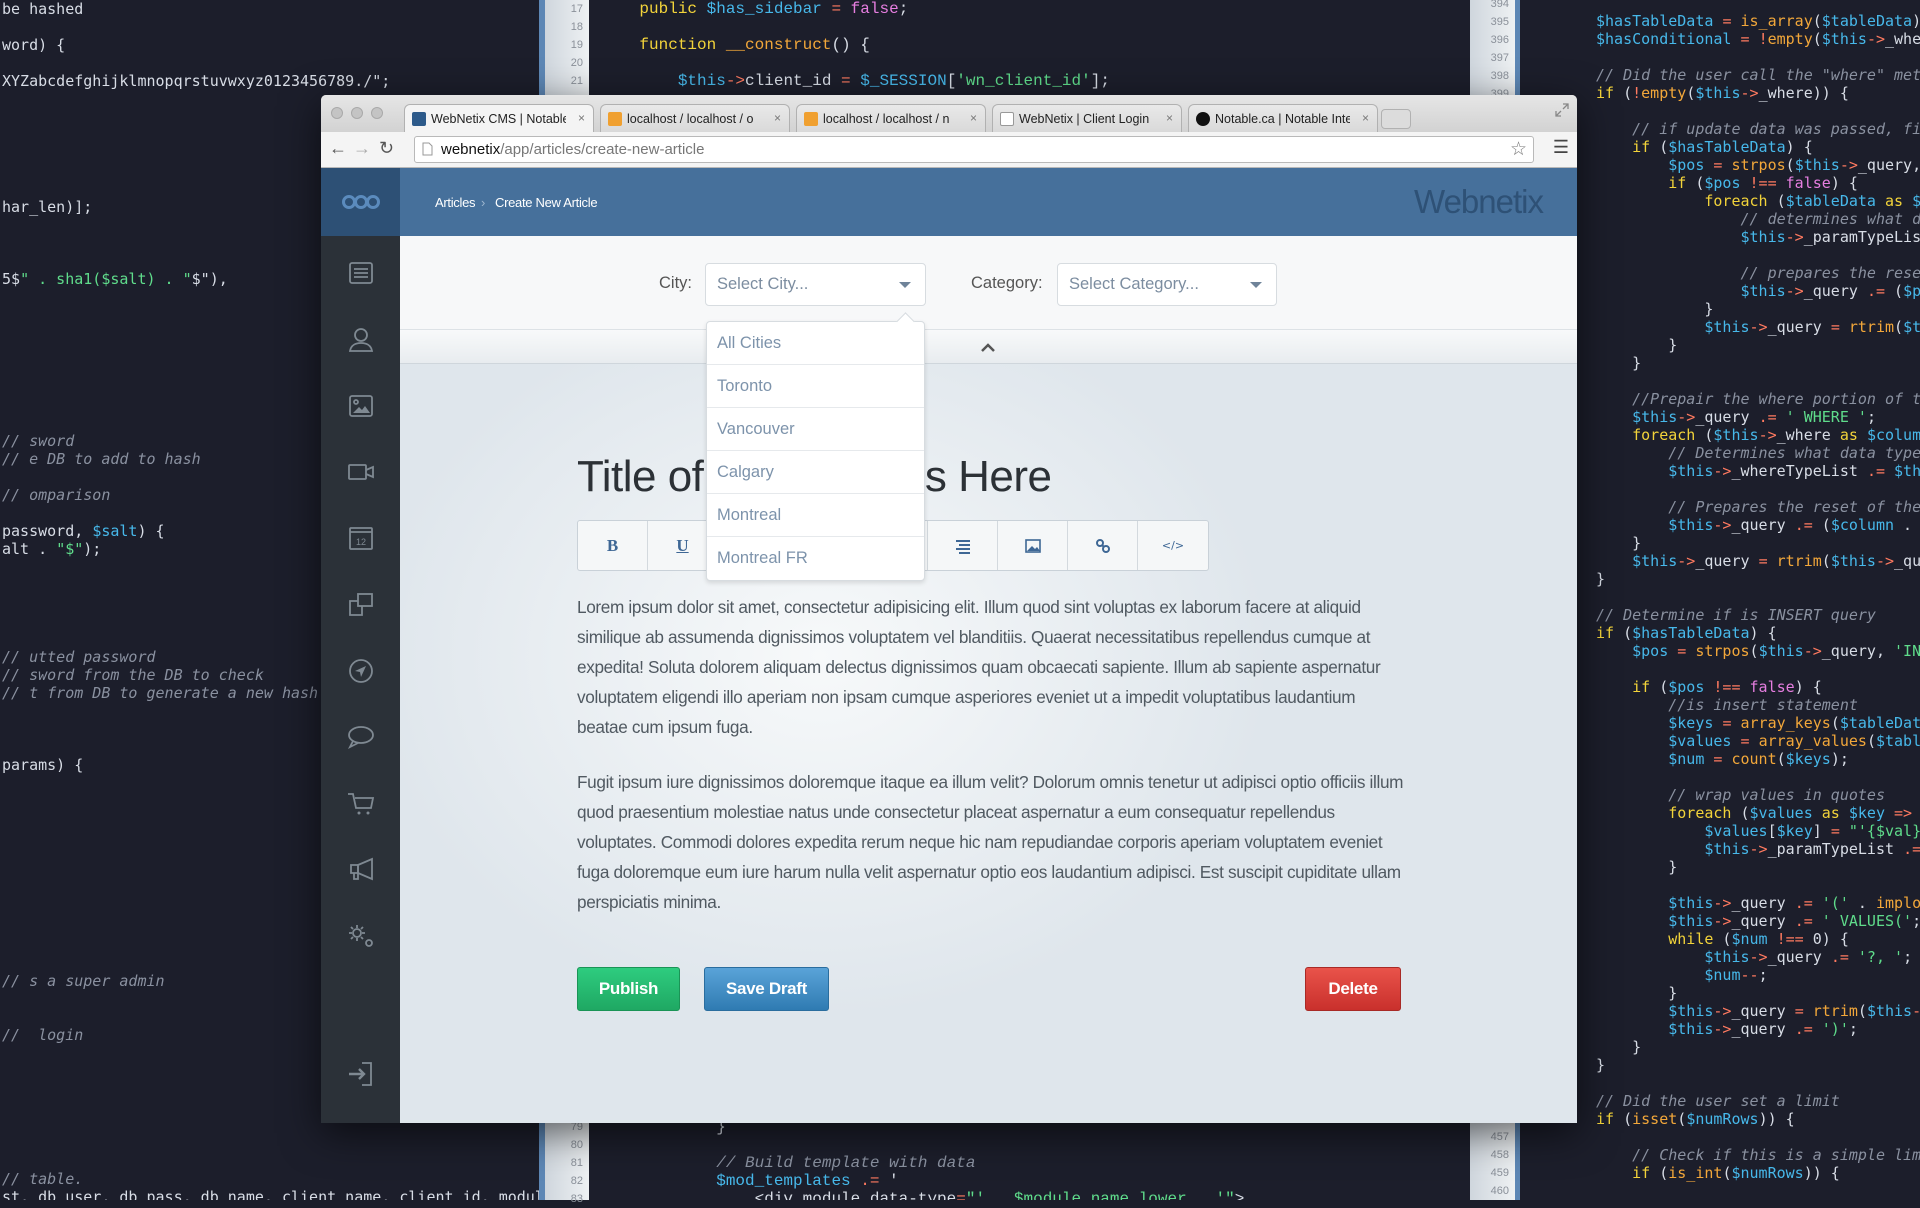 This screenshot has height=1208, width=1920. I want to click on city-option: Toronto, so click(815, 386).